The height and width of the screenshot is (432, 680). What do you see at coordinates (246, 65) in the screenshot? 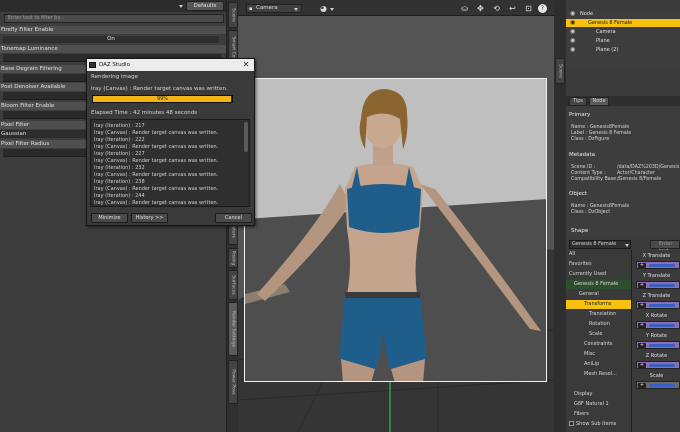
I see `close-icon: ✕` at bounding box center [246, 65].